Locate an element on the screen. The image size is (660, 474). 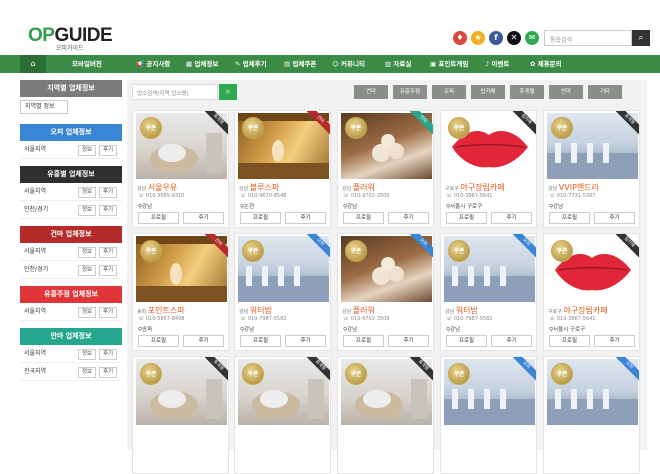
nav-company-info: ▦ 업체정보 is located at coordinates (202, 64).